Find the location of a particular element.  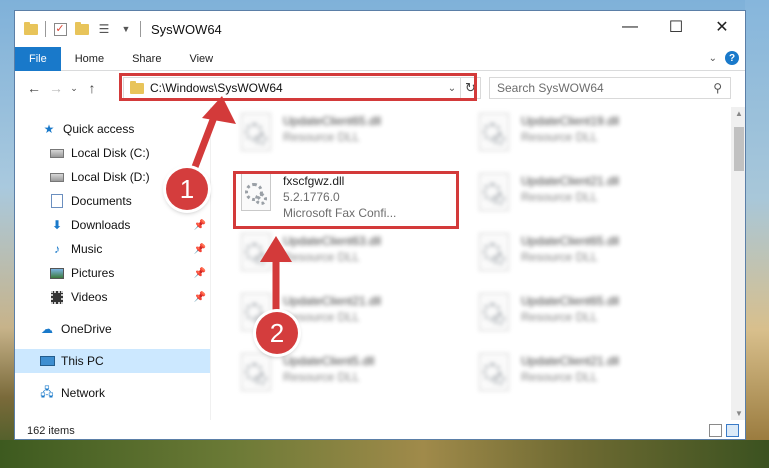

window-controls: — ☐ ✕ is located at coordinates (676, 27).